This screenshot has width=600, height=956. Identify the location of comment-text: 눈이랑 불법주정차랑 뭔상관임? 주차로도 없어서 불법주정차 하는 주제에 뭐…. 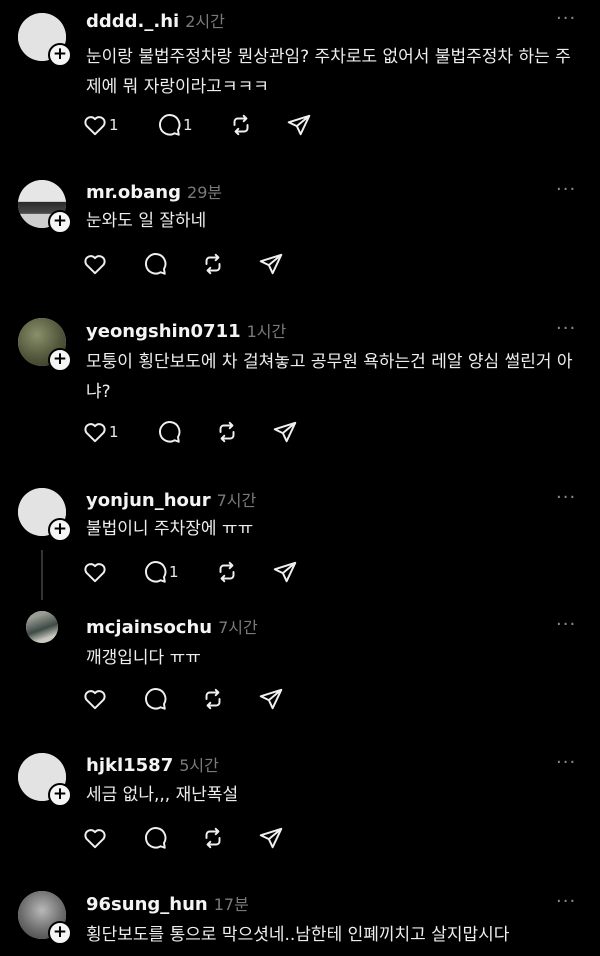
(328, 72).